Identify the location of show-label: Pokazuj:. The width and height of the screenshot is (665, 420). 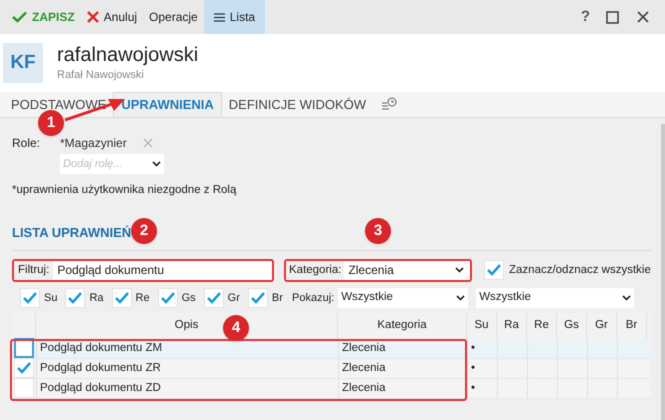
(313, 298).